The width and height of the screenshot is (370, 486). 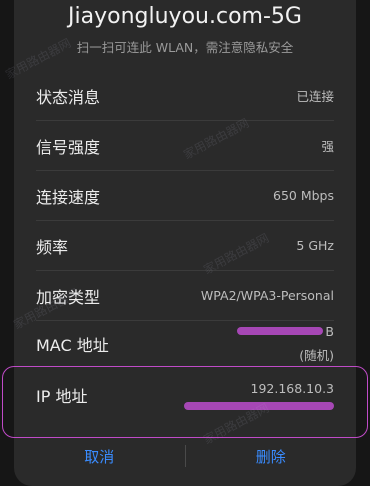 What do you see at coordinates (72, 345) in the screenshot?
I see `mac-address-label: MAC 地址` at bounding box center [72, 345].